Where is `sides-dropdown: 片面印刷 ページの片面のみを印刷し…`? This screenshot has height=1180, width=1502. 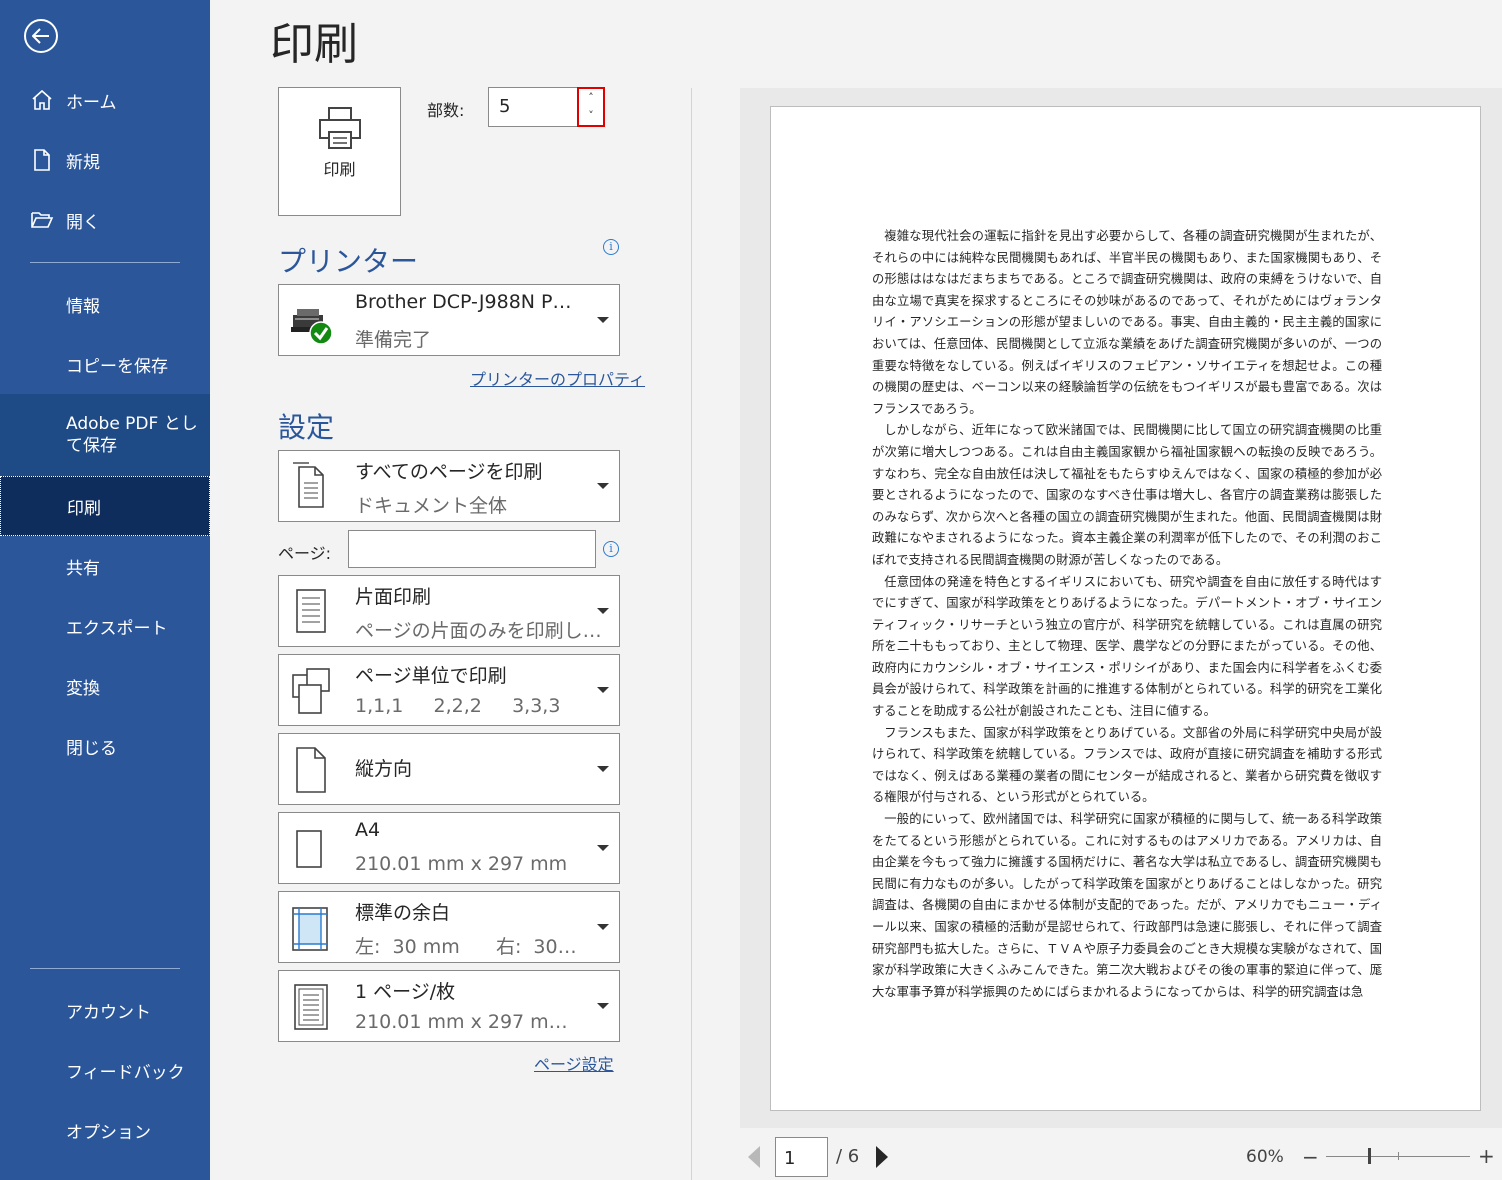 sides-dropdown: 片面印刷 ページの片面のみを印刷し… is located at coordinates (449, 611).